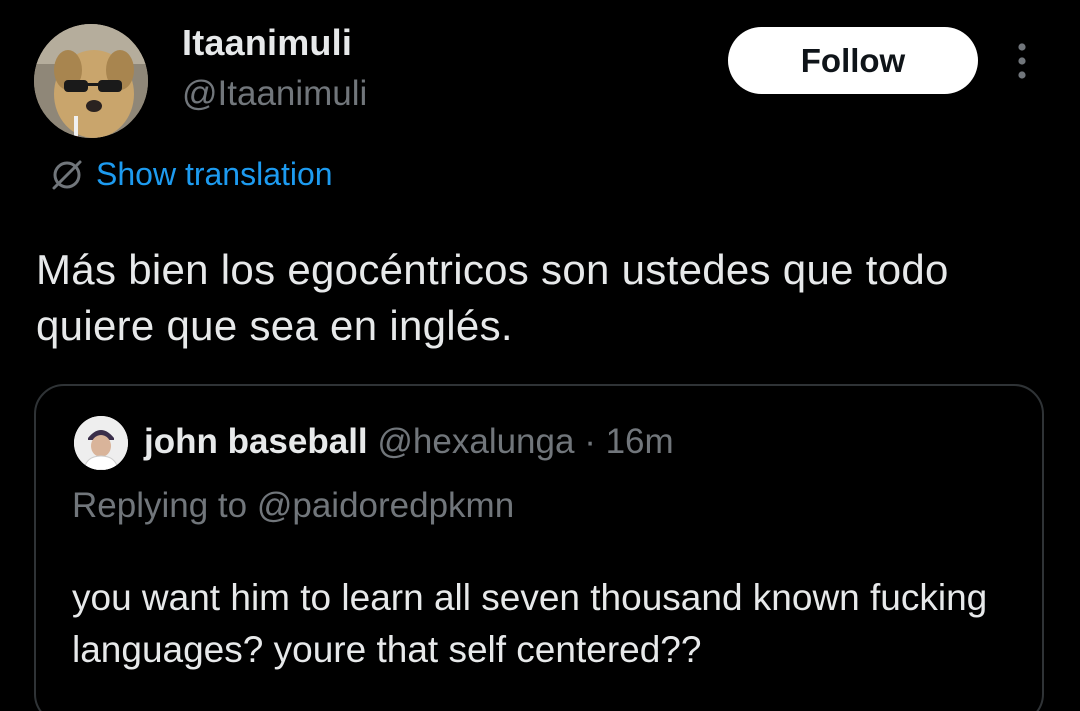 Image resolution: width=1080 pixels, height=711 pixels. What do you see at coordinates (256, 441) in the screenshot?
I see `quote-author-name: john baseball` at bounding box center [256, 441].